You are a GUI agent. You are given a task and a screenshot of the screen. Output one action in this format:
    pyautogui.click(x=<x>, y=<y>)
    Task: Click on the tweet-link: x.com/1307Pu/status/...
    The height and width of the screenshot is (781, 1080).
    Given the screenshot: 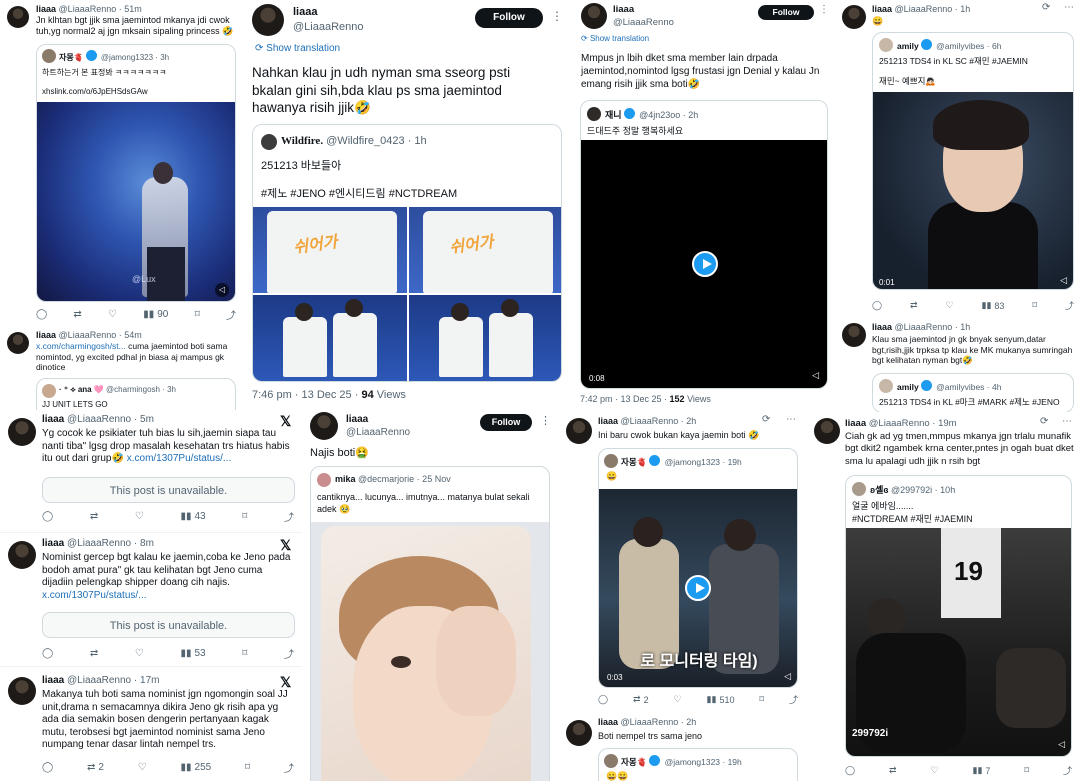 What is the action you would take?
    pyautogui.click(x=179, y=458)
    